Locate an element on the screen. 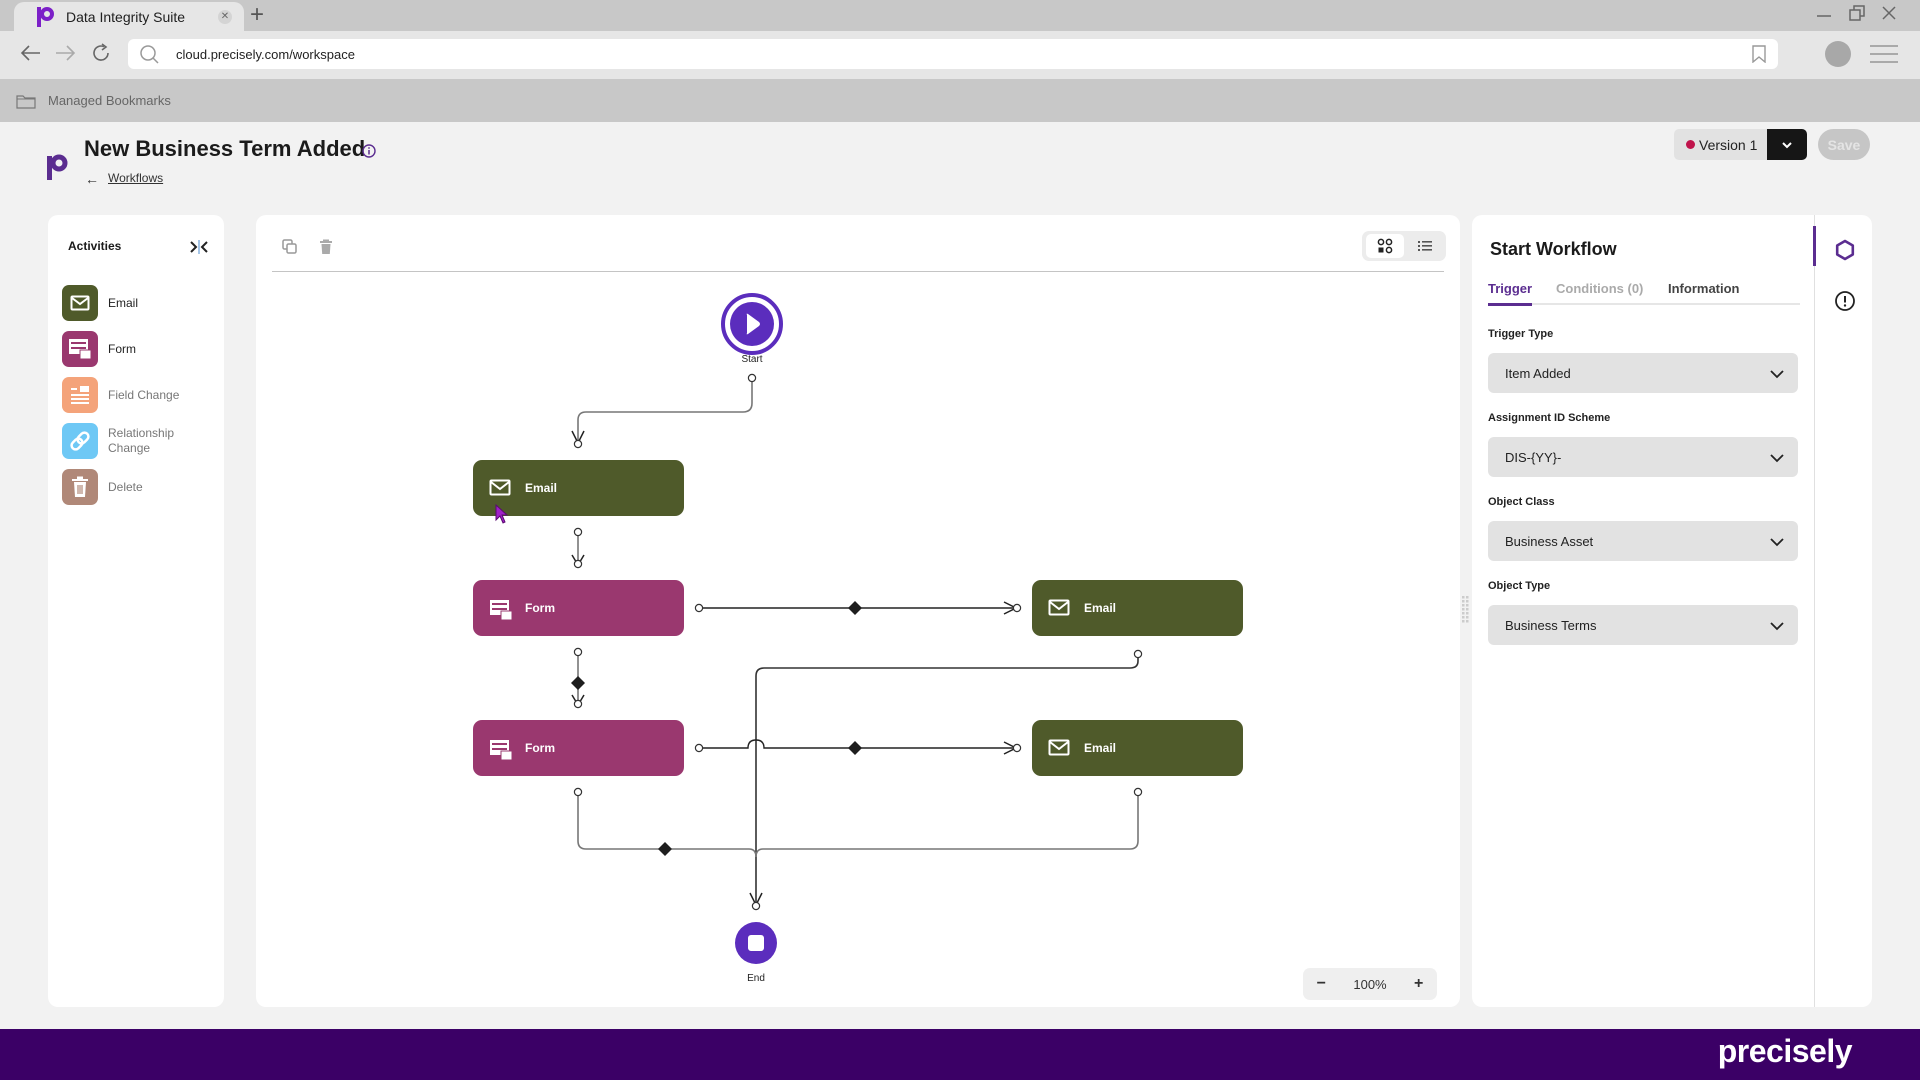  activity-item-field-change: Field Change is located at coordinates (120, 395).